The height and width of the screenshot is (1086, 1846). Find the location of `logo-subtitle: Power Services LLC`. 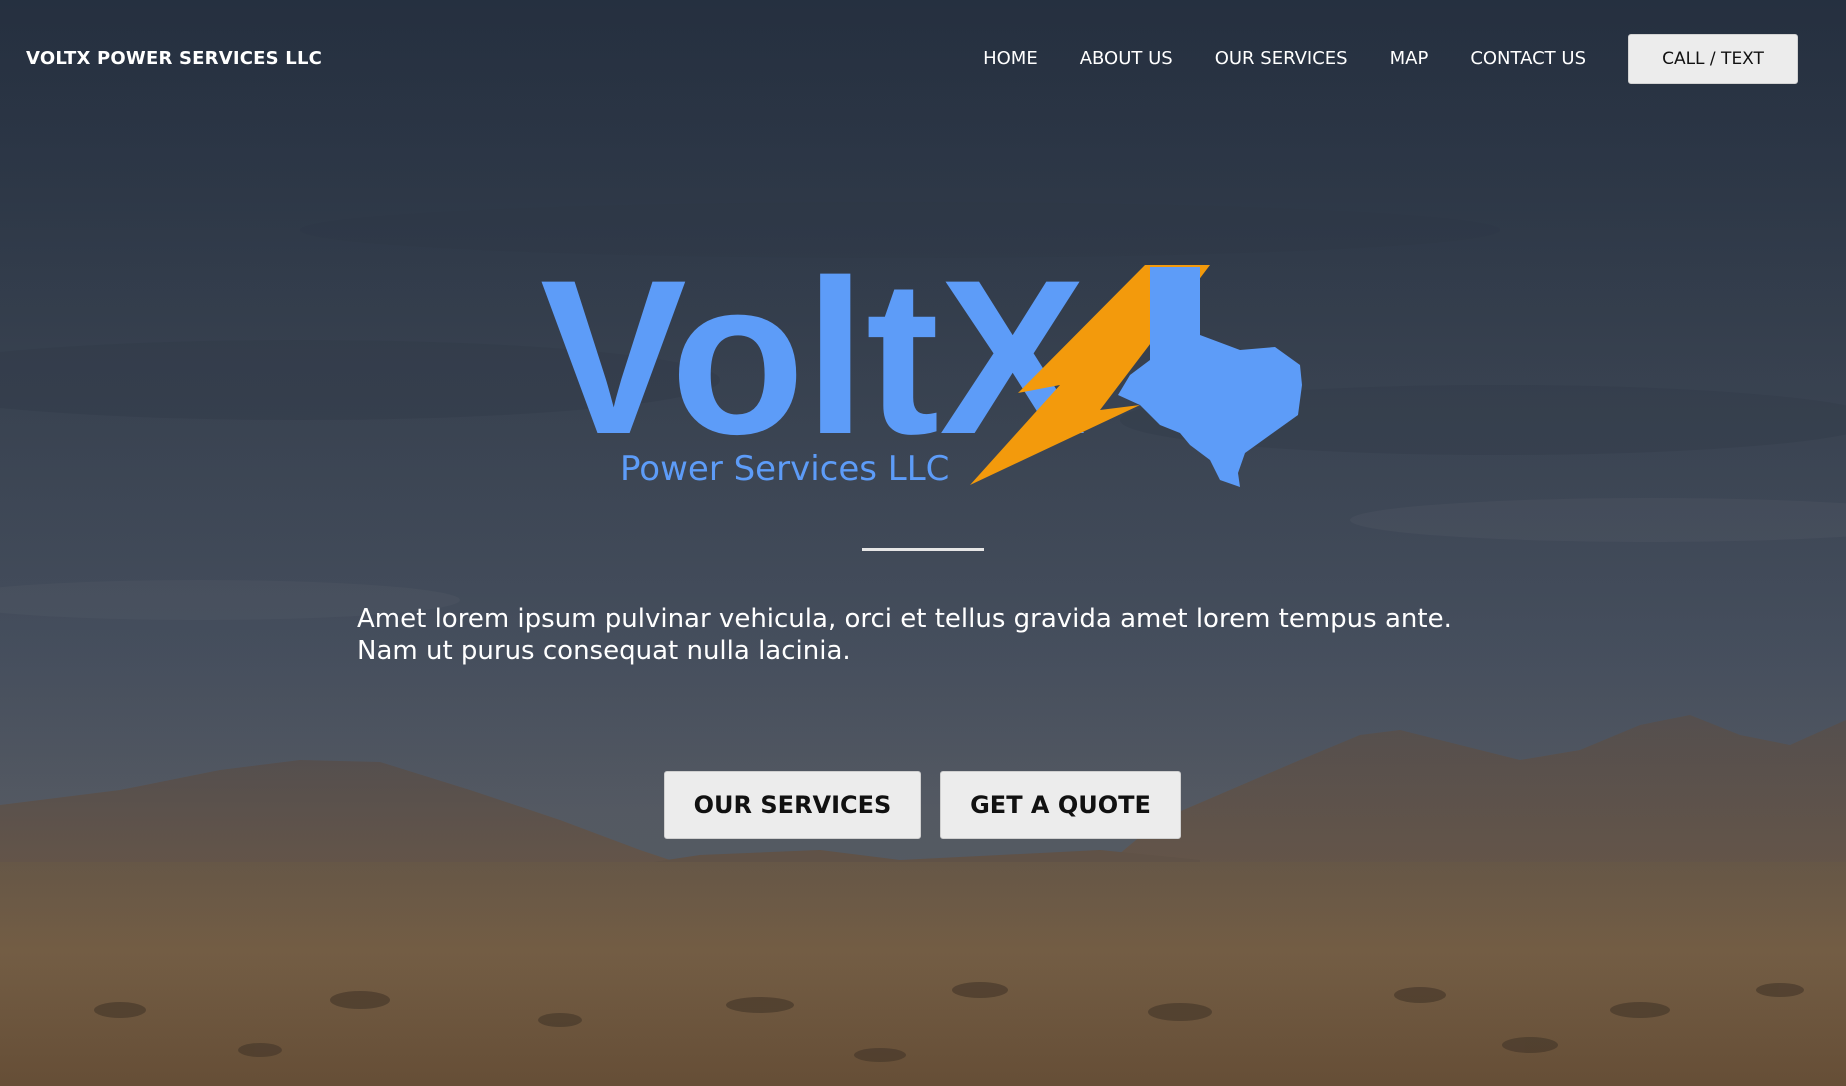

logo-subtitle: Power Services LLC is located at coordinates (784, 469).